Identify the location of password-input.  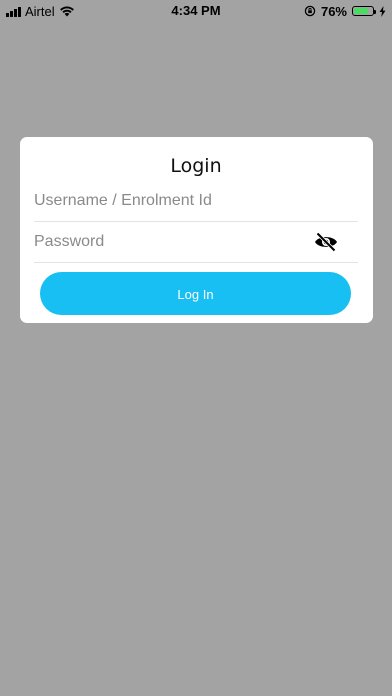
(169, 242).